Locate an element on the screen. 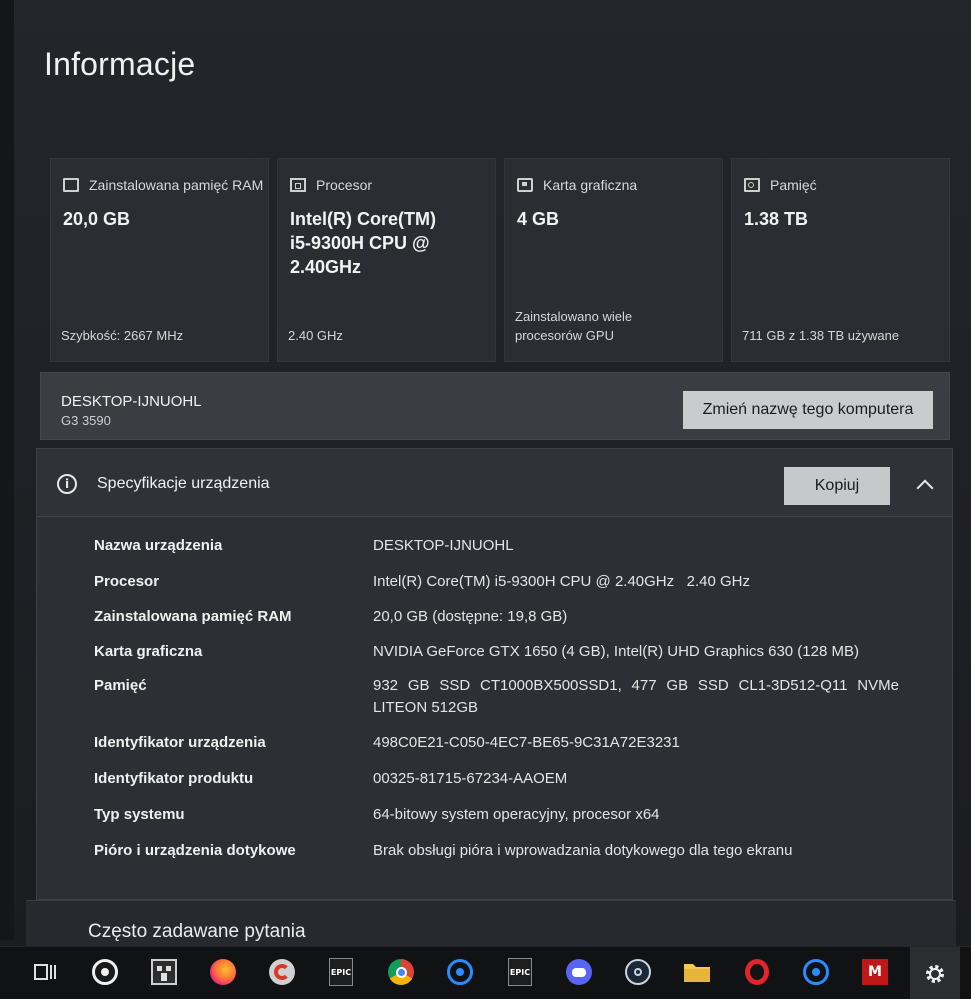 The height and width of the screenshot is (999, 971). ram-icon is located at coordinates (71, 185).